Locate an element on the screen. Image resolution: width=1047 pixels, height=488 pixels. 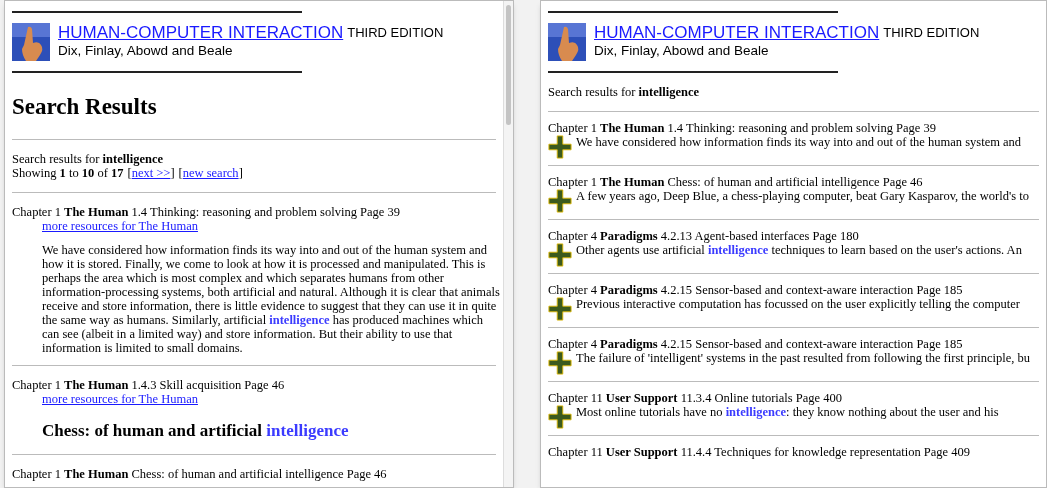
pagination-link: new search is located at coordinates (210, 173).